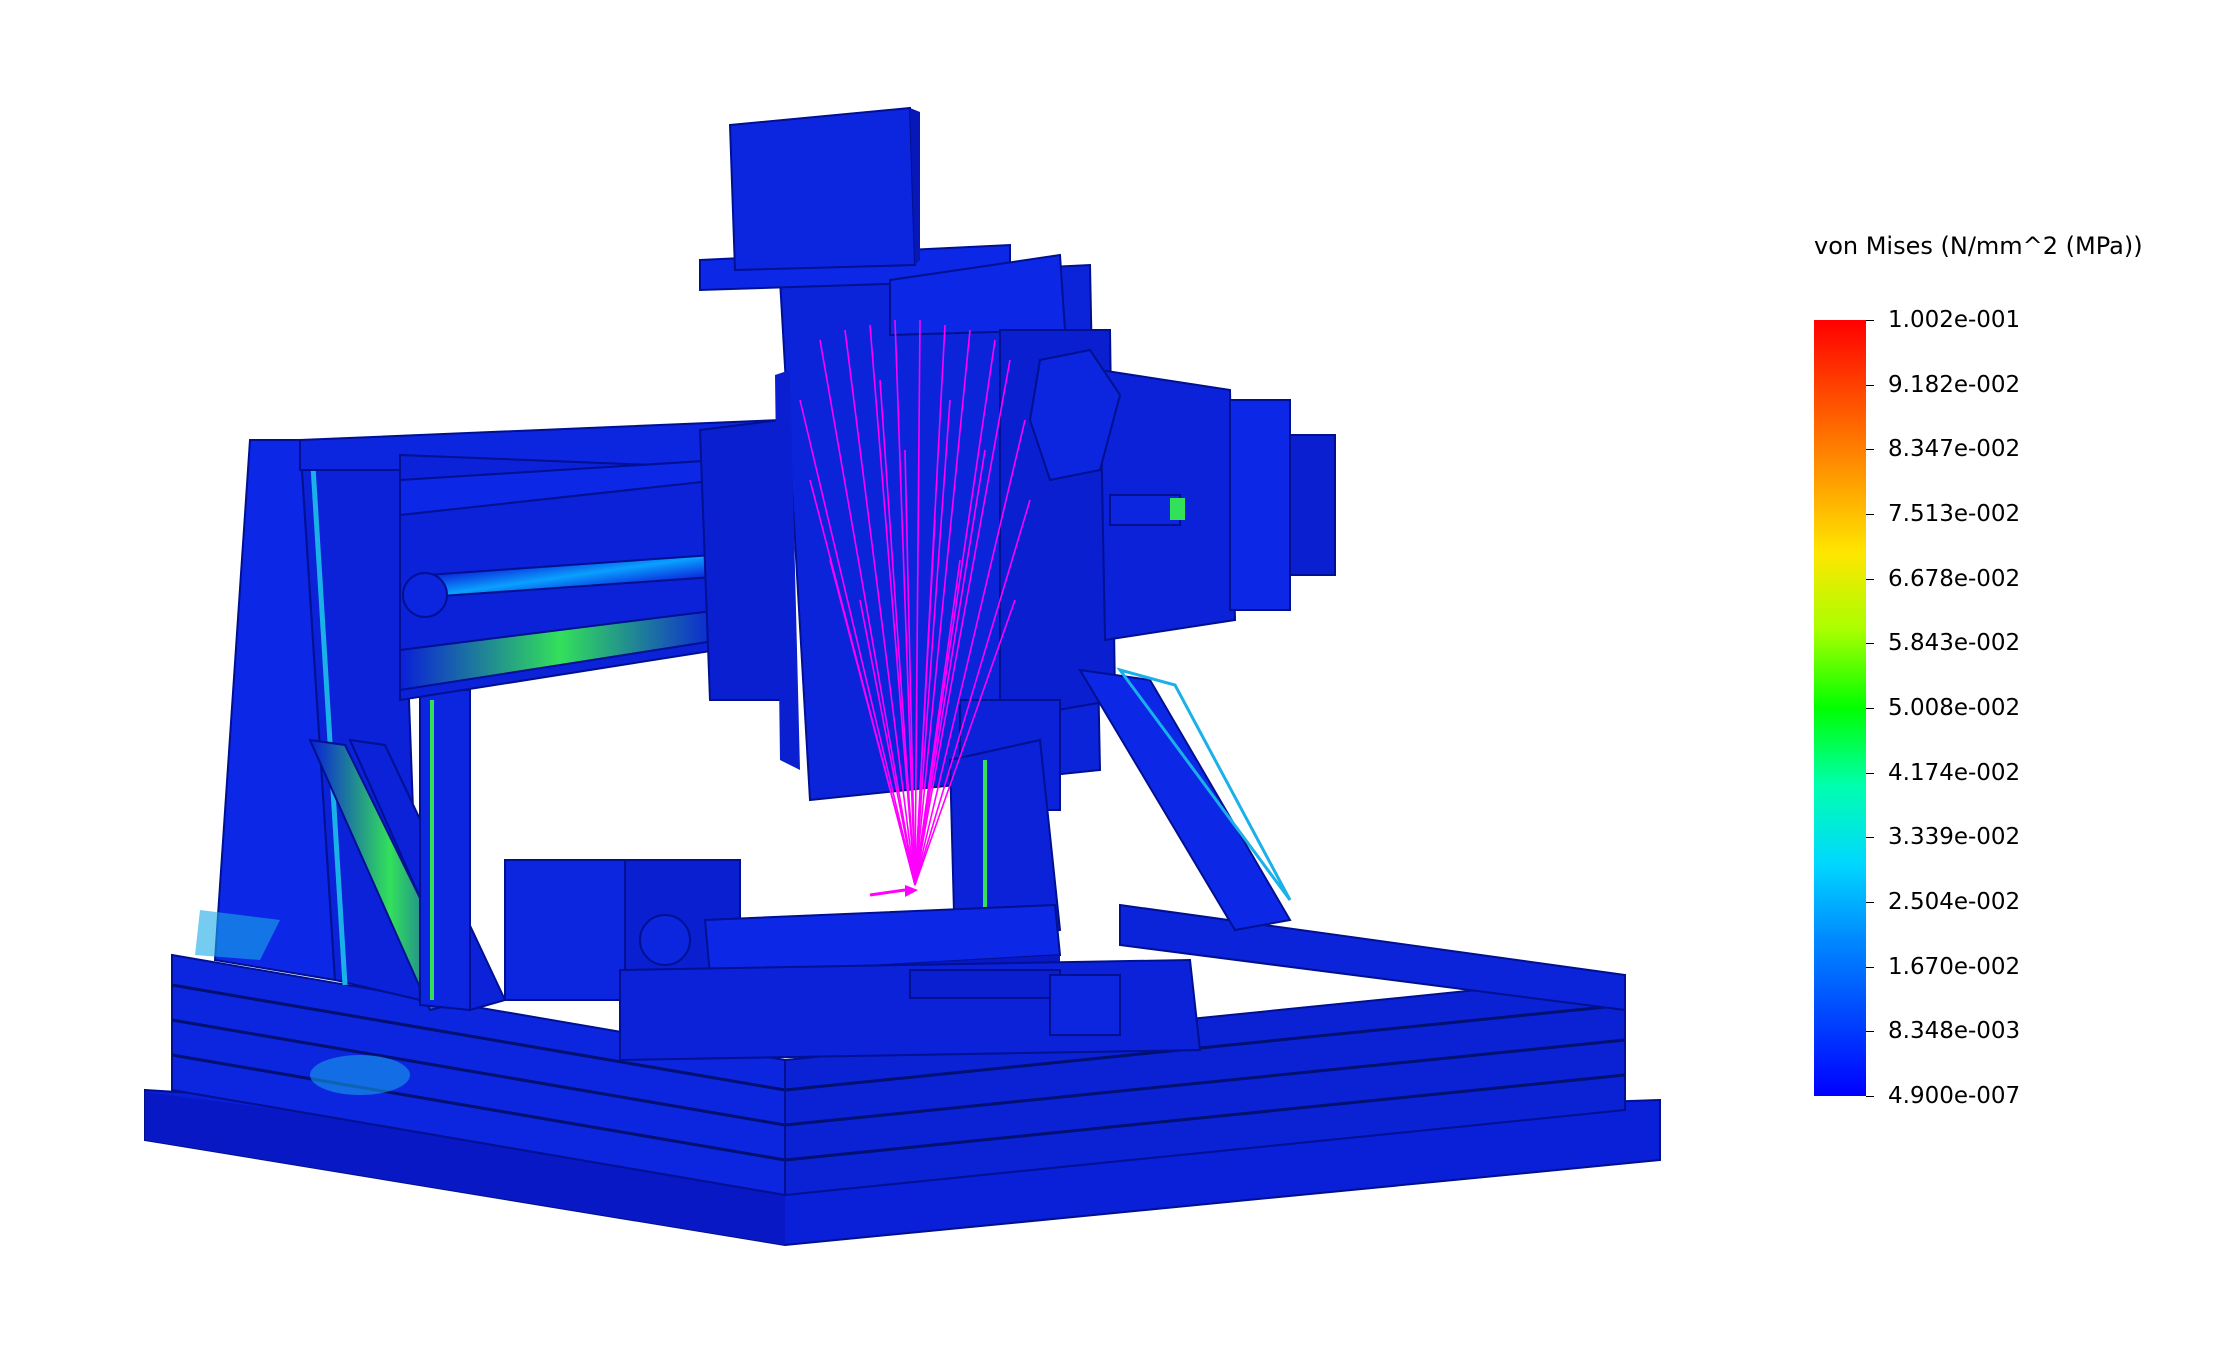 The width and height of the screenshot is (2227, 1347). Describe the element at coordinates (1954, 1031) in the screenshot. I see `legend-tick-label: 8.348e-003` at that location.